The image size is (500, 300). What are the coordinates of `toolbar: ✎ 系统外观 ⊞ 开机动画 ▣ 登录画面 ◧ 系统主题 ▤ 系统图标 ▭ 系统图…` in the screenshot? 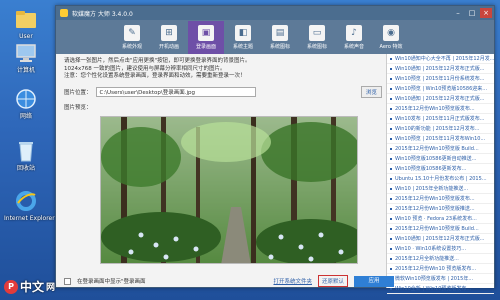 It's located at (275, 37).